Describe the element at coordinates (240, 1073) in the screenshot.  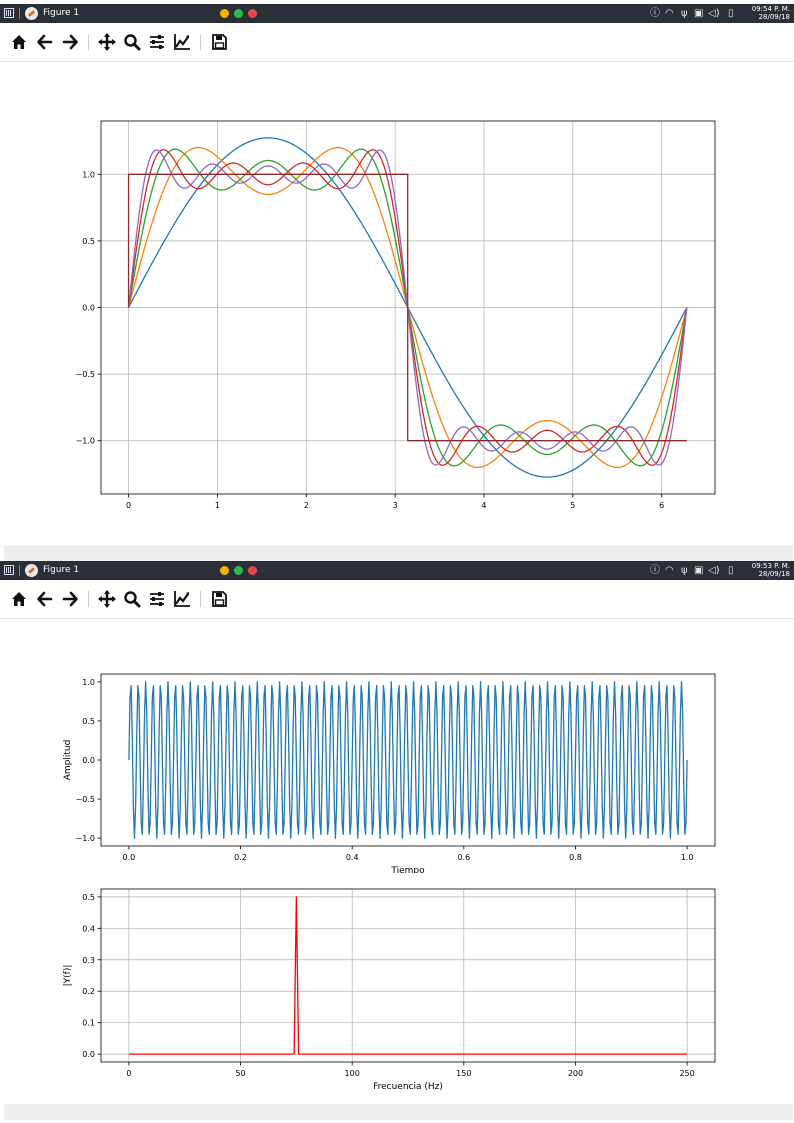
I see `x-tick-label: 50` at that location.